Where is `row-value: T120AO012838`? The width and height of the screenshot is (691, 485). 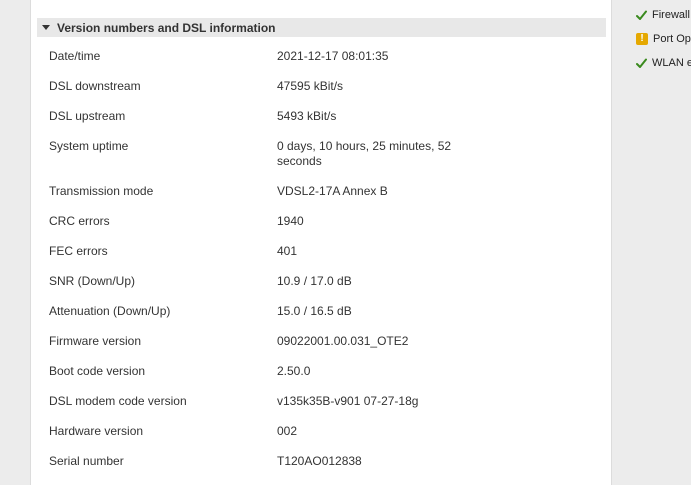 row-value: T120AO012838 is located at coordinates (319, 461).